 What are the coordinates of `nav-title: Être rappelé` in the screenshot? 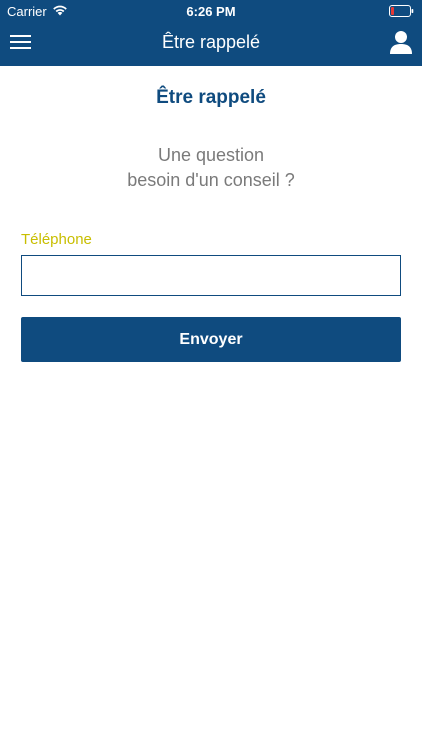 It's located at (211, 42).